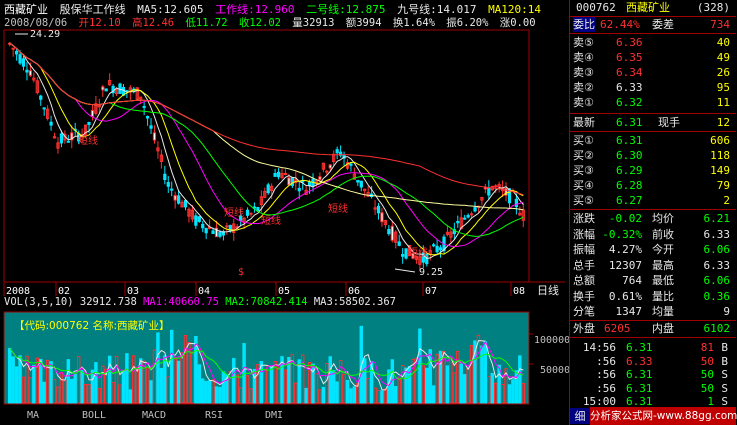 The height and width of the screenshot is (425, 737). I want to click on stat-label: 分笔, so click(584, 311).